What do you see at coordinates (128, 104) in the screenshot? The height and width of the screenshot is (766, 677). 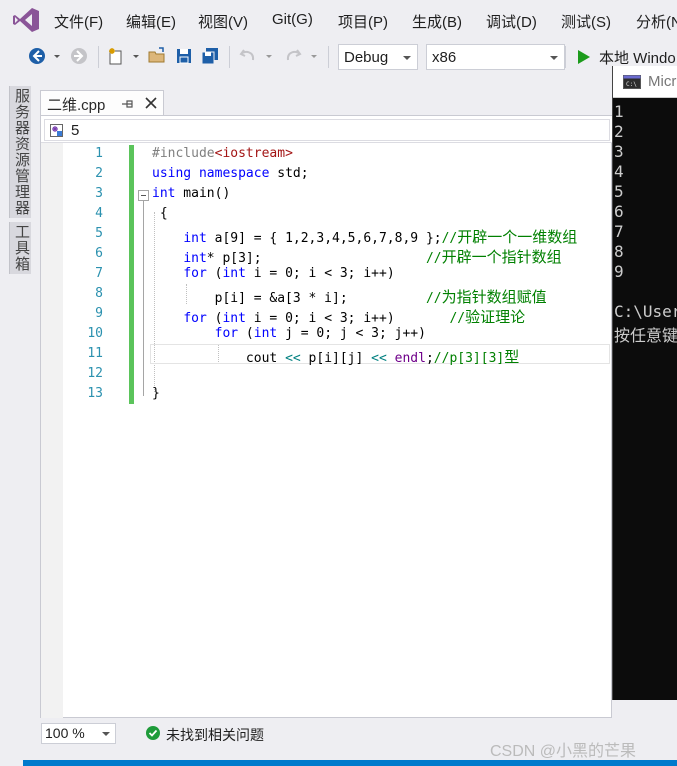 I see `pin-icon` at bounding box center [128, 104].